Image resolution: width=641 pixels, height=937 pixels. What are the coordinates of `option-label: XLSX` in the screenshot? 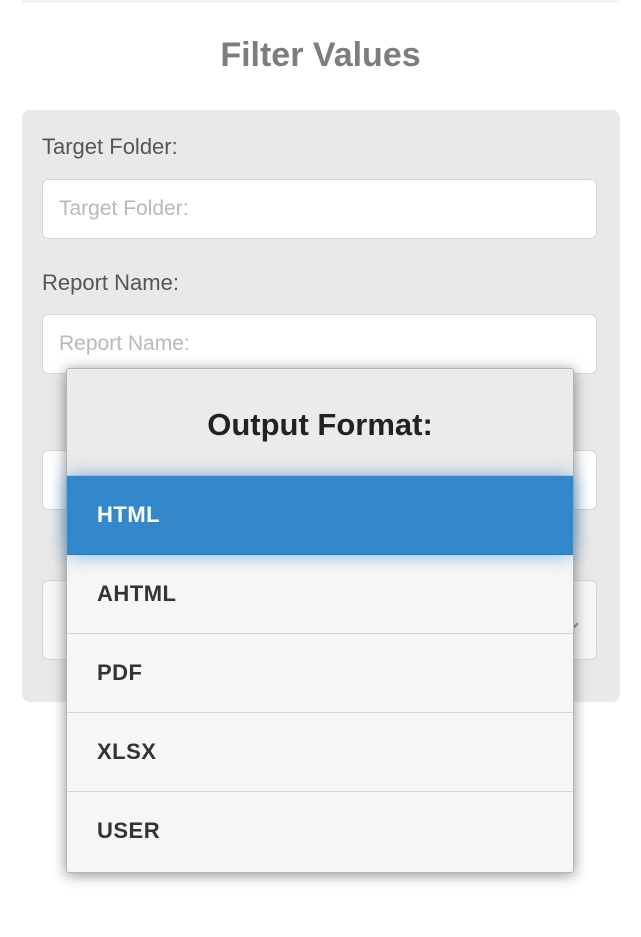 It's located at (127, 751).